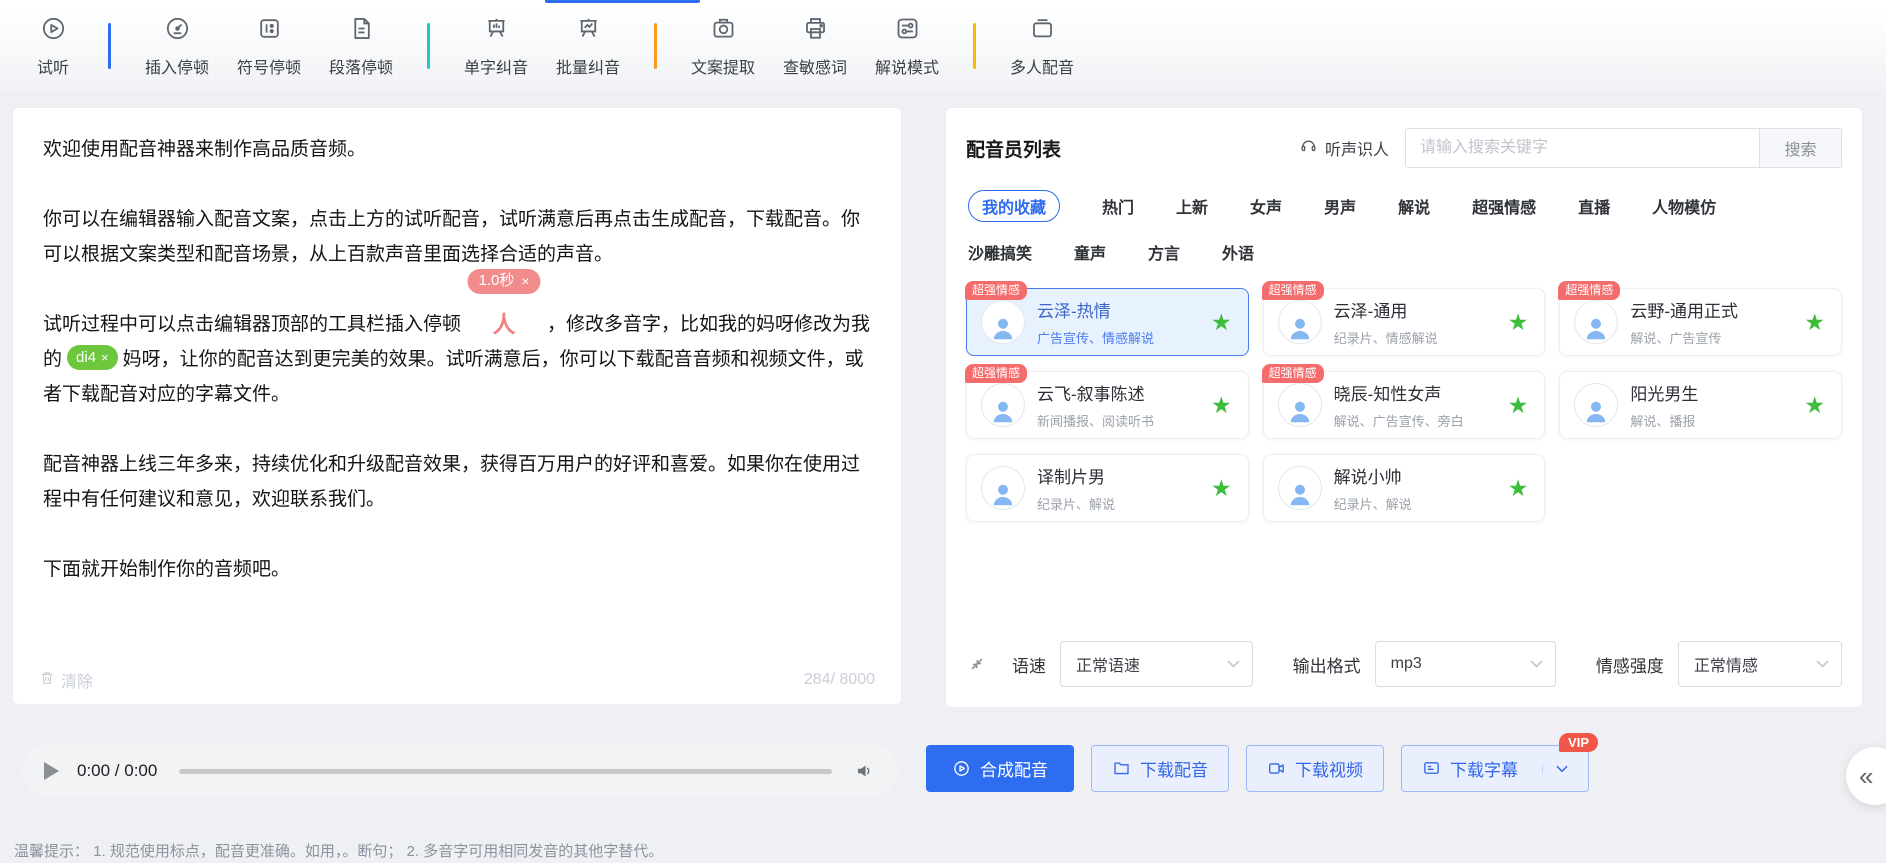  I want to click on tab-foreign: 外语, so click(1238, 252).